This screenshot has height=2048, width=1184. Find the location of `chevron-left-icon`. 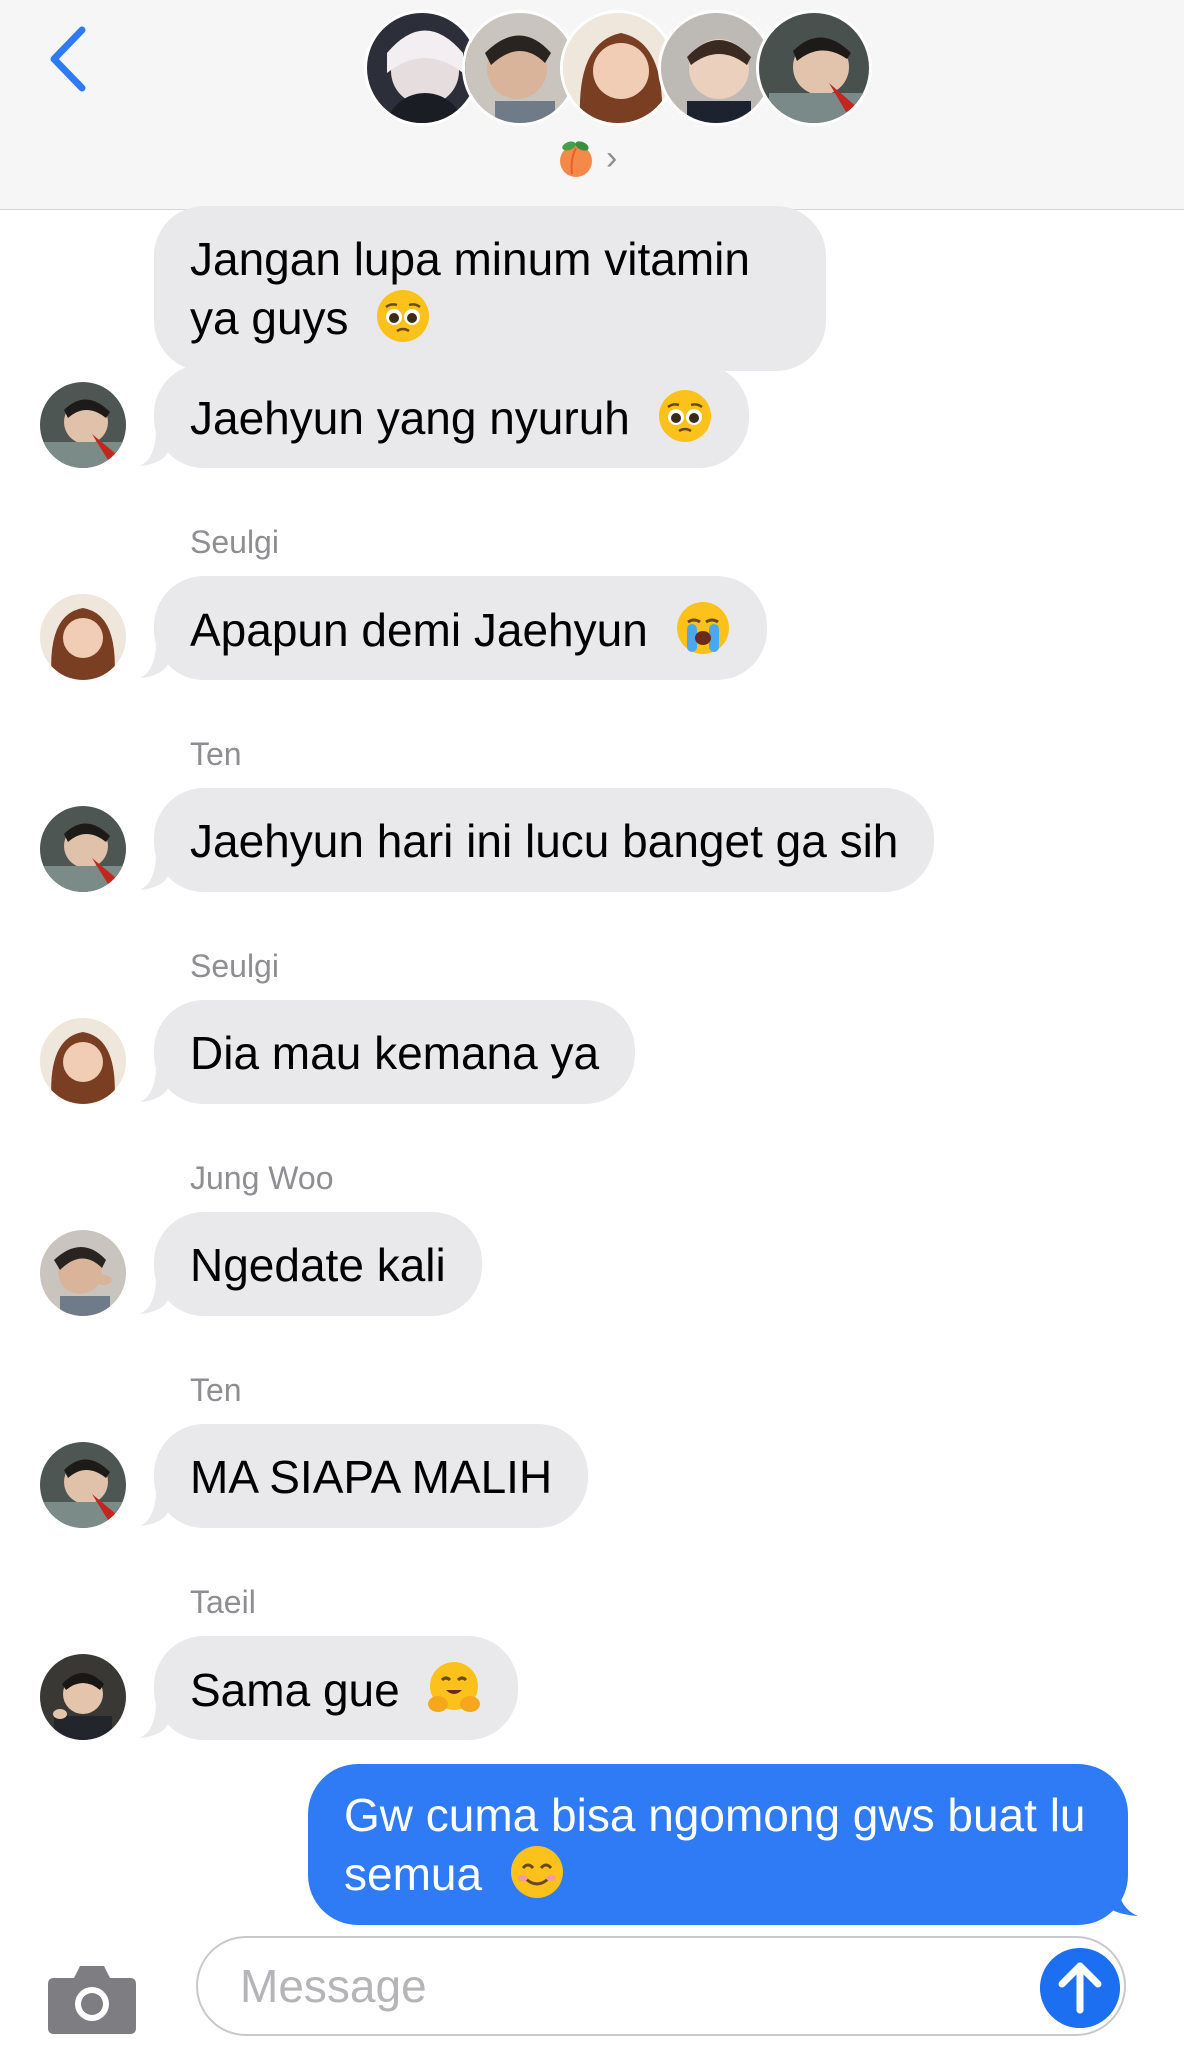

chevron-left-icon is located at coordinates (70, 59).